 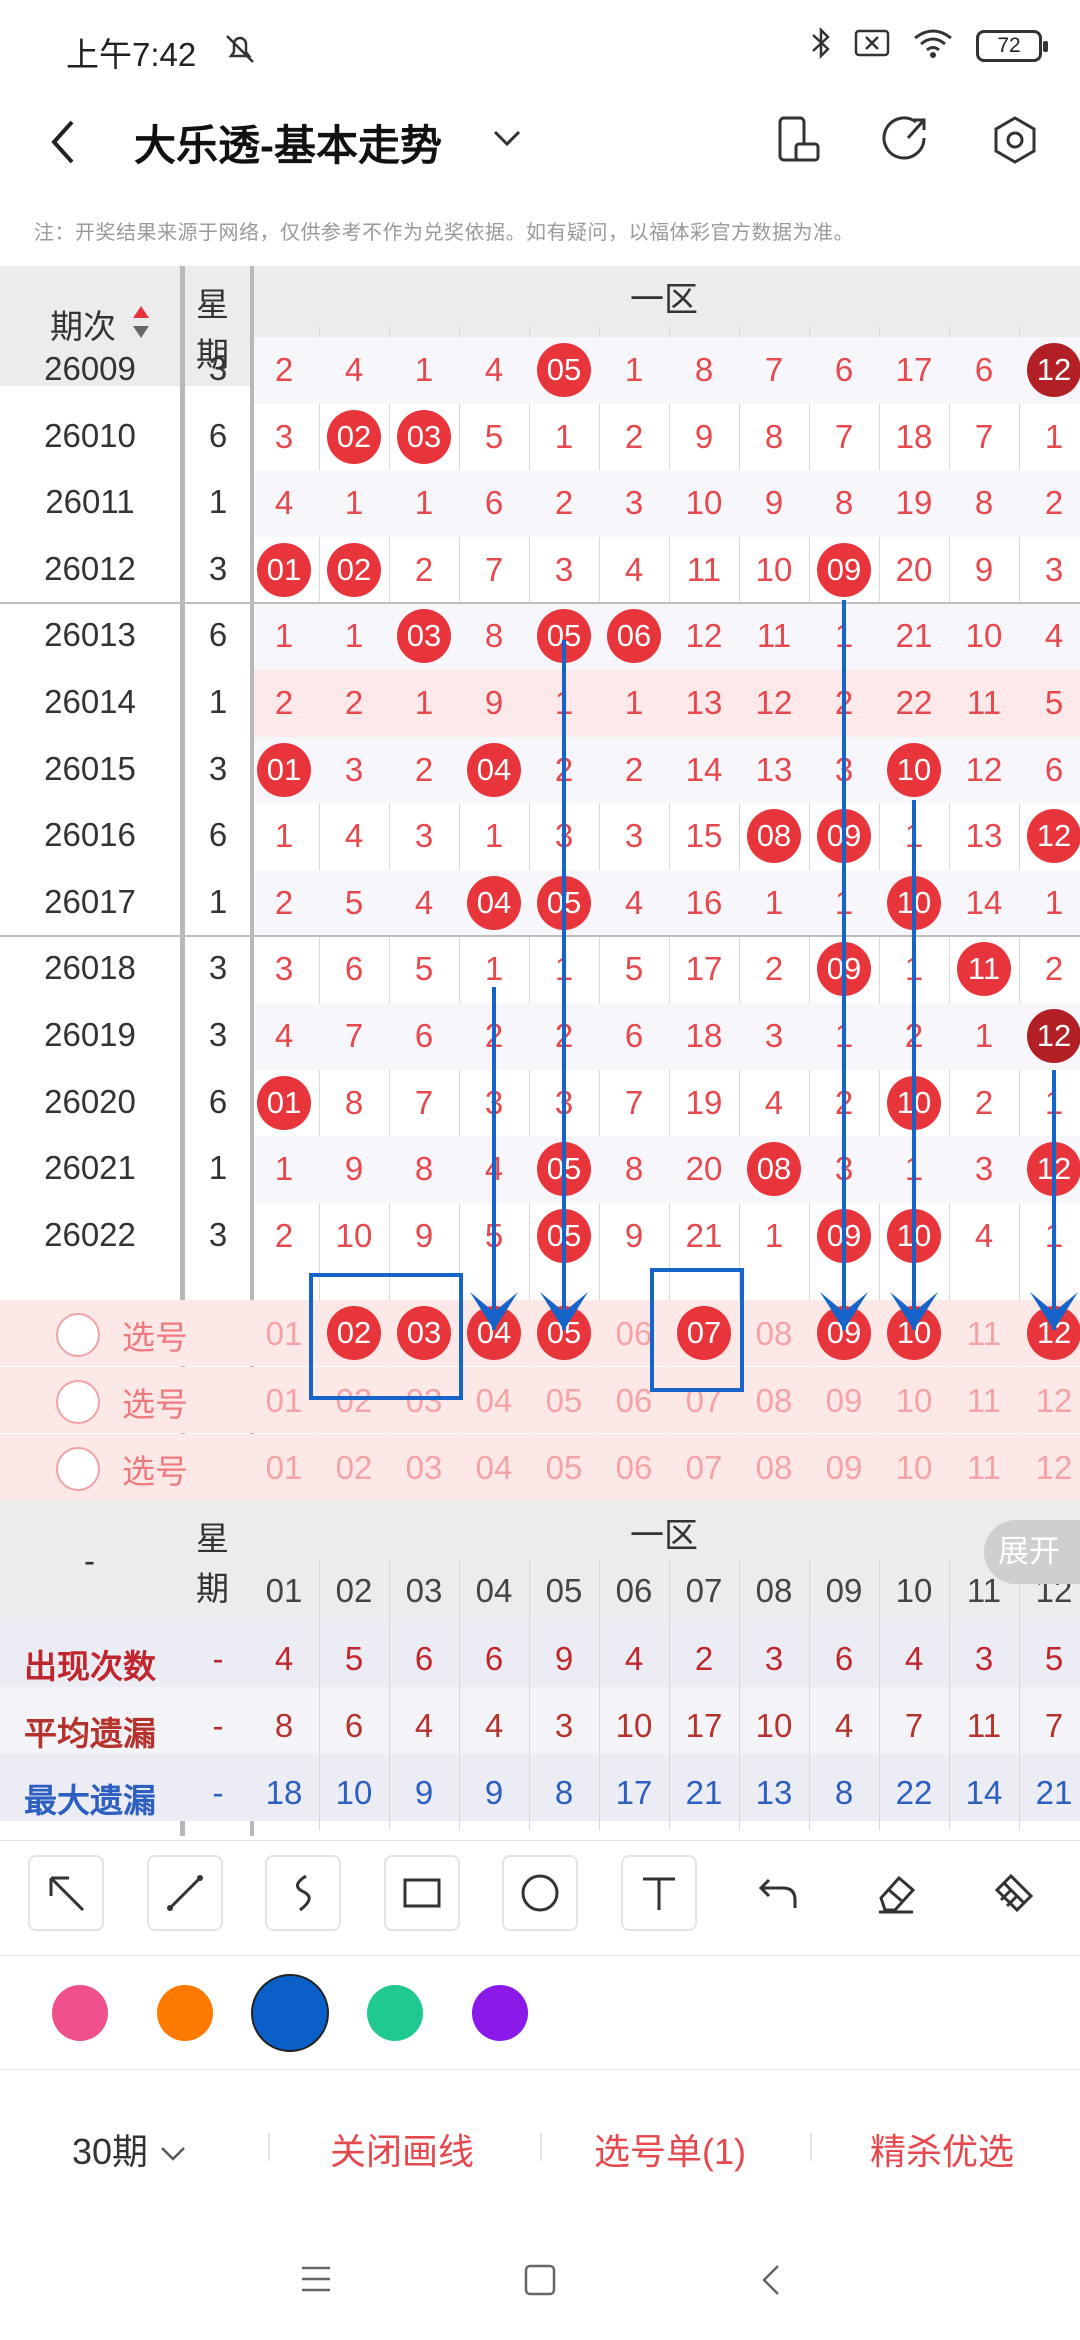 I want to click on select-label: 选号, so click(x=155, y=1404).